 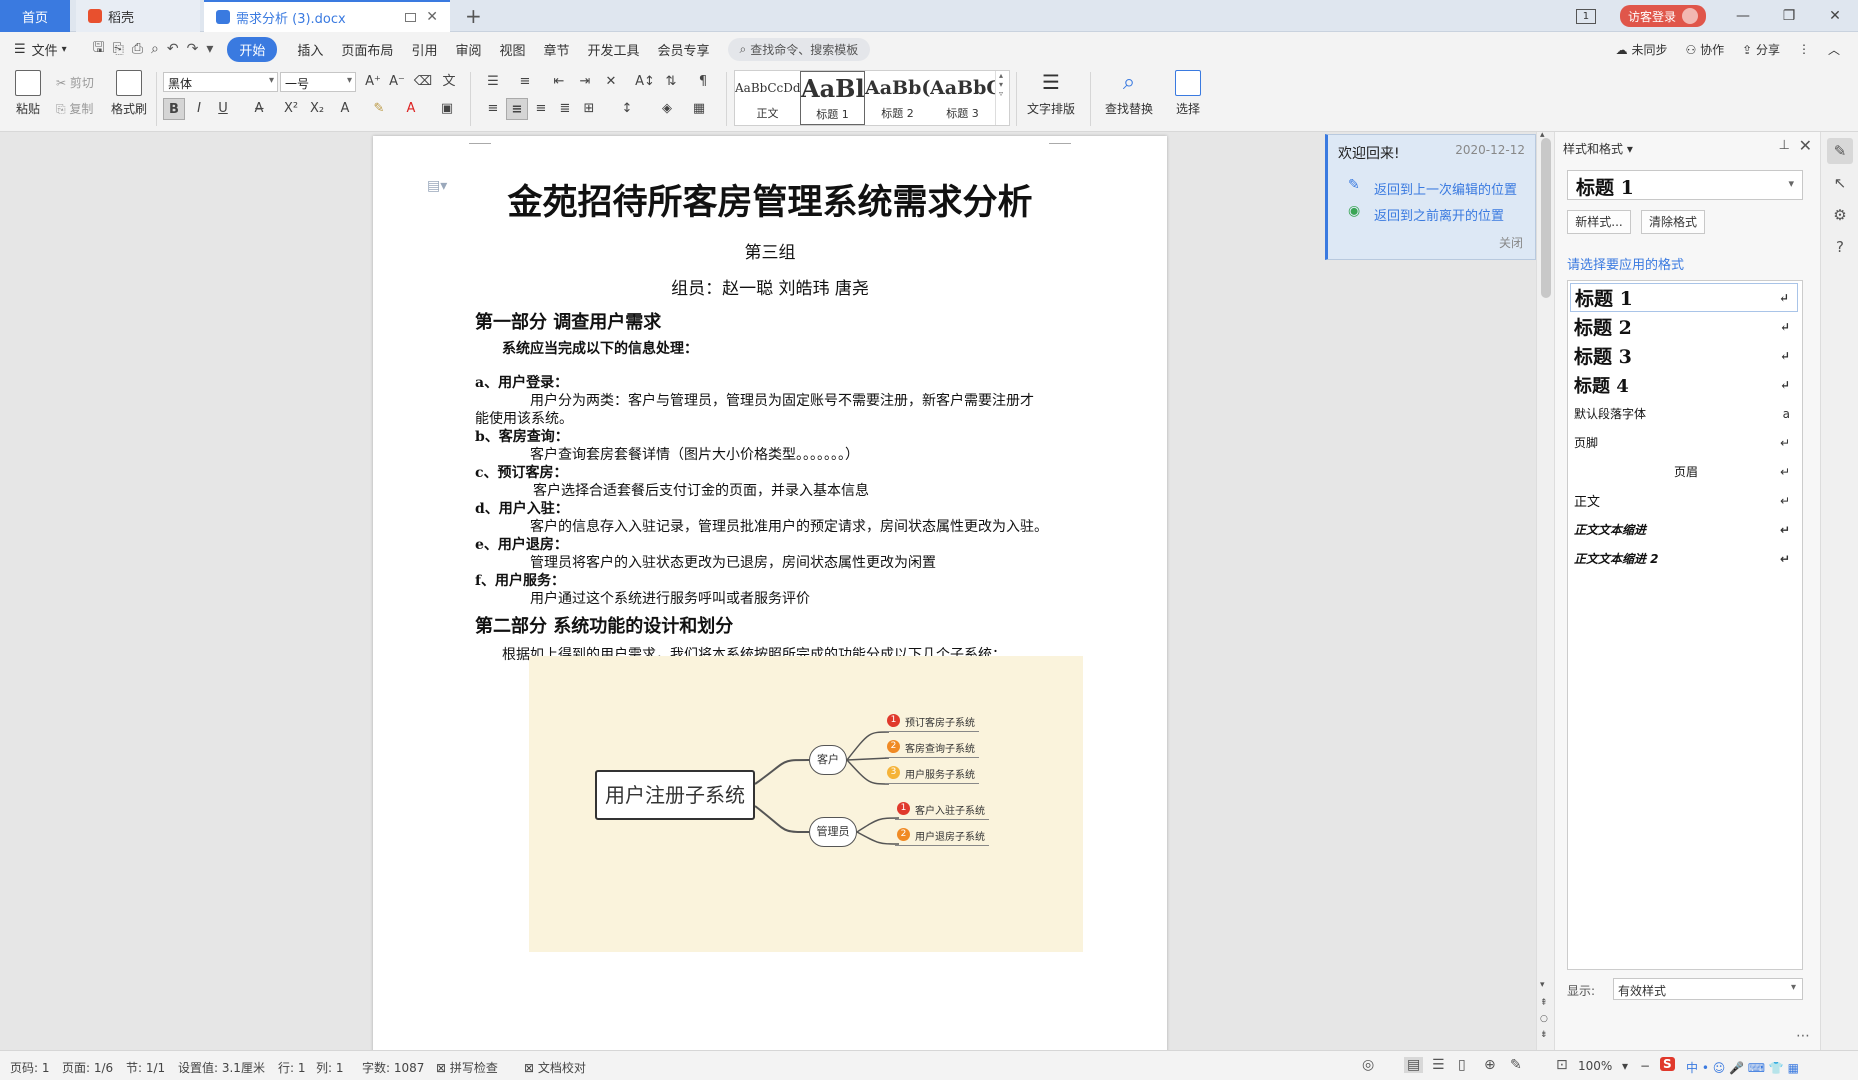 I want to click on italic-icon: I, so click(x=199, y=109).